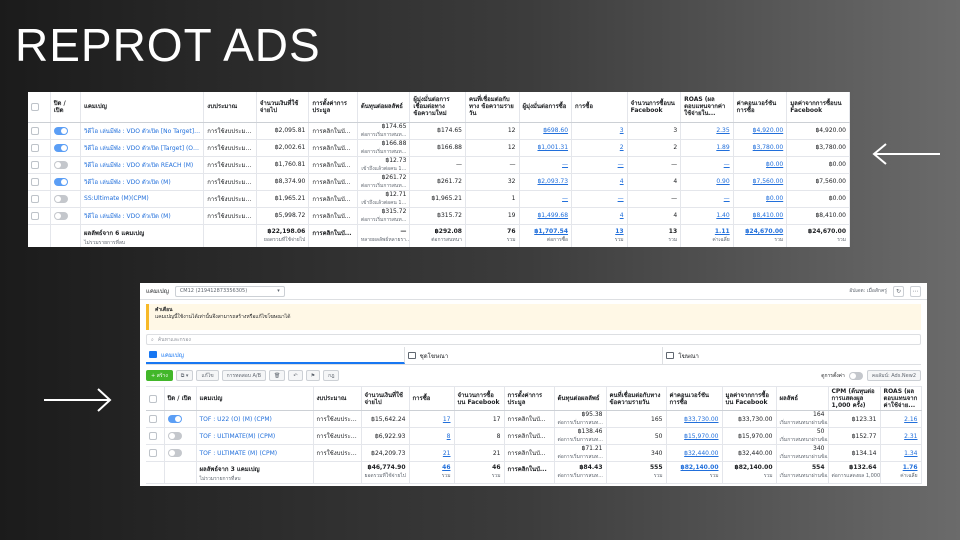 This screenshot has width=960, height=540. Describe the element at coordinates (546, 182) in the screenshot. I see `cost-per-purchase-cell: ฿2,093.73` at that location.